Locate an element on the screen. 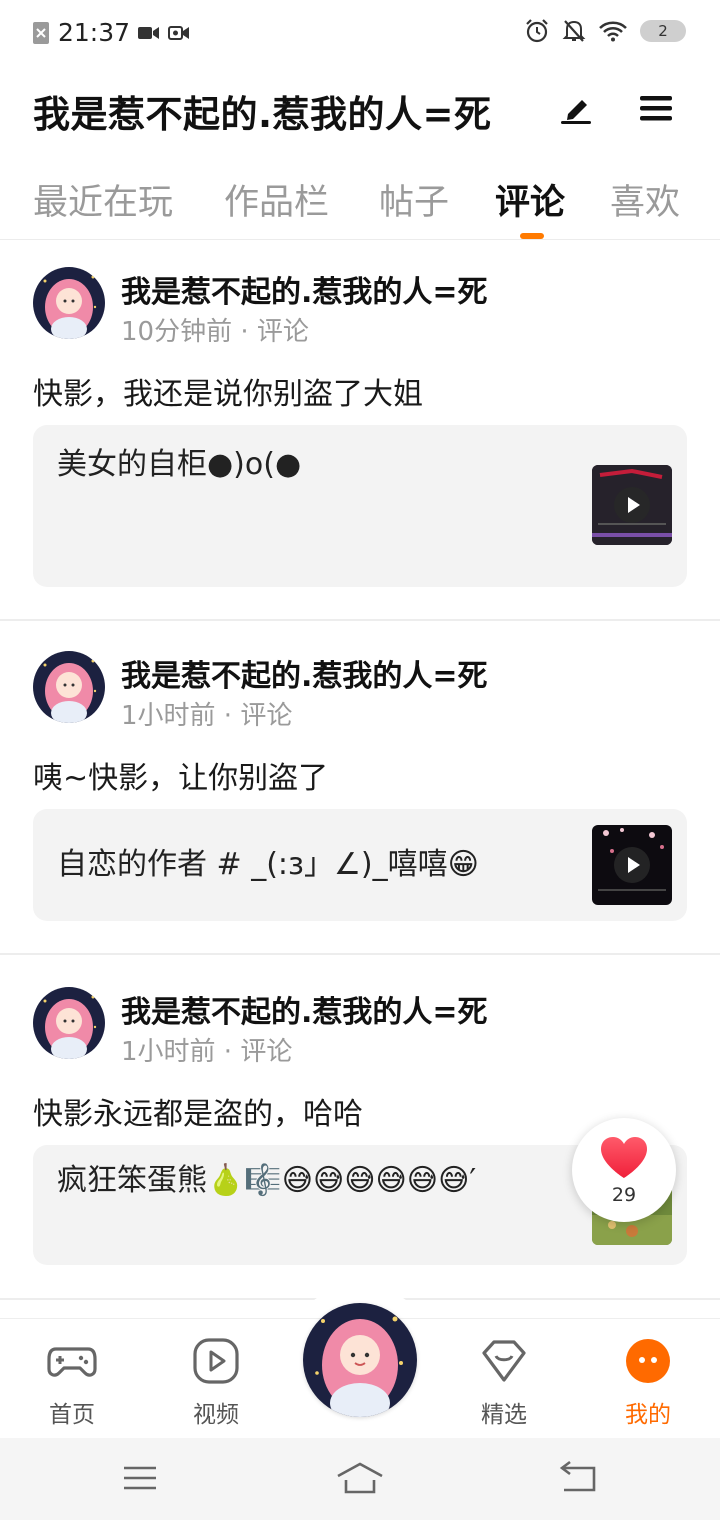 The width and height of the screenshot is (720, 1520). quoted-work-card: 自恋的作者 # _(:з」∠)_嘻嘻😁 is located at coordinates (360, 865).